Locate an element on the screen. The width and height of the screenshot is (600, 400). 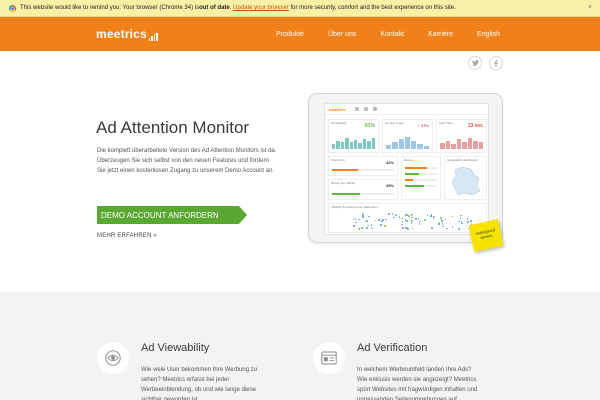
widget-ad-visibility: Ad Visibility 81% is located at coordinates (353, 136).